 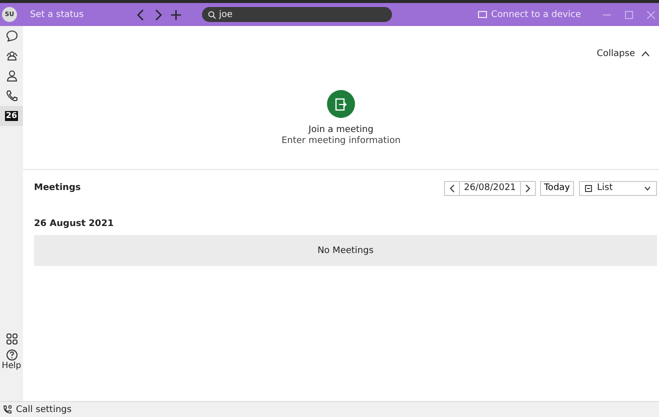 What do you see at coordinates (176, 14) in the screenshot?
I see `plus-icon` at bounding box center [176, 14].